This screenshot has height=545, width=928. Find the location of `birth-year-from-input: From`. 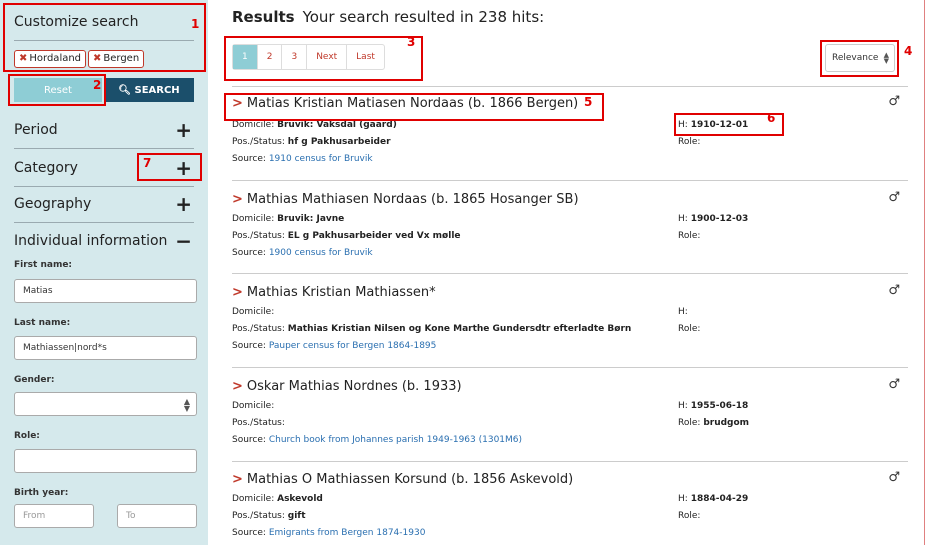

birth-year-from-input: From is located at coordinates (54, 516).